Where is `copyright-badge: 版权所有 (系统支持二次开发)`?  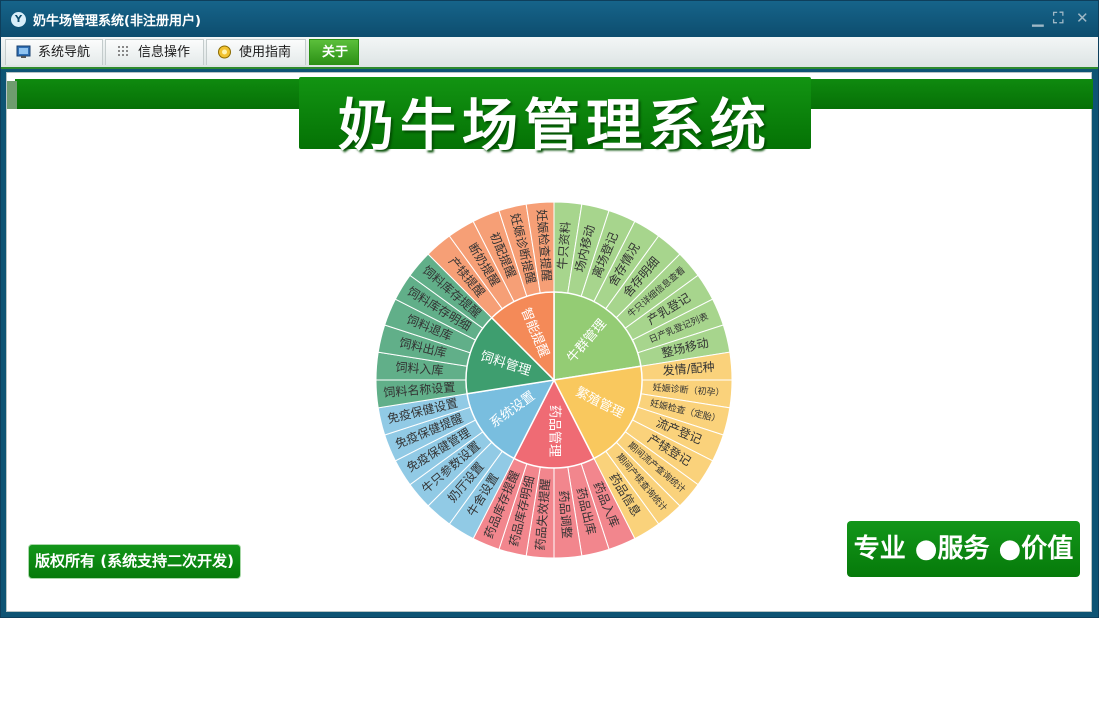 copyright-badge: 版权所有 (系统支持二次开发) is located at coordinates (134, 561).